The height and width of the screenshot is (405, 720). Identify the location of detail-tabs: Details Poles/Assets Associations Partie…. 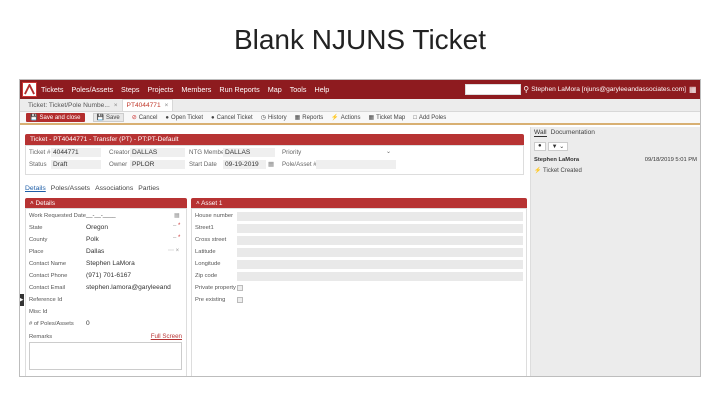
(94, 188).